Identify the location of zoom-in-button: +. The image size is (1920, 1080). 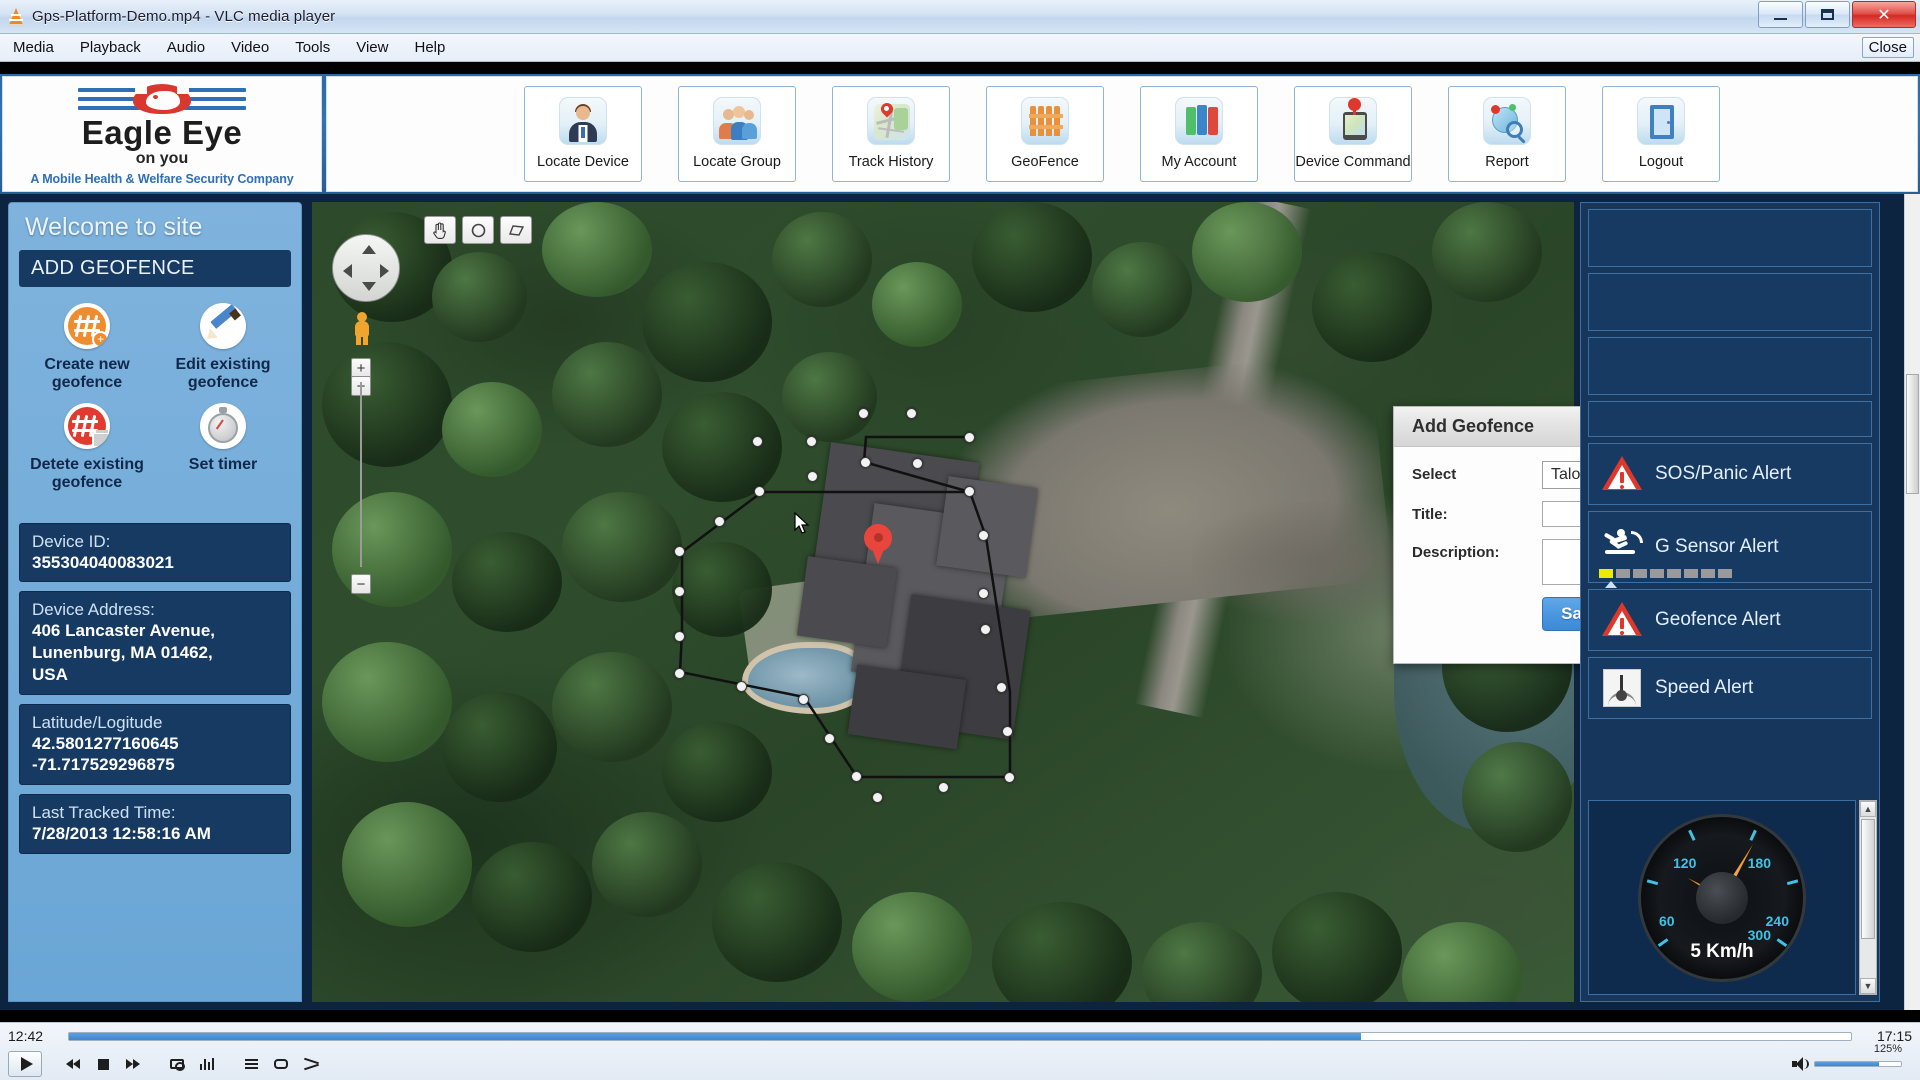
(361, 368).